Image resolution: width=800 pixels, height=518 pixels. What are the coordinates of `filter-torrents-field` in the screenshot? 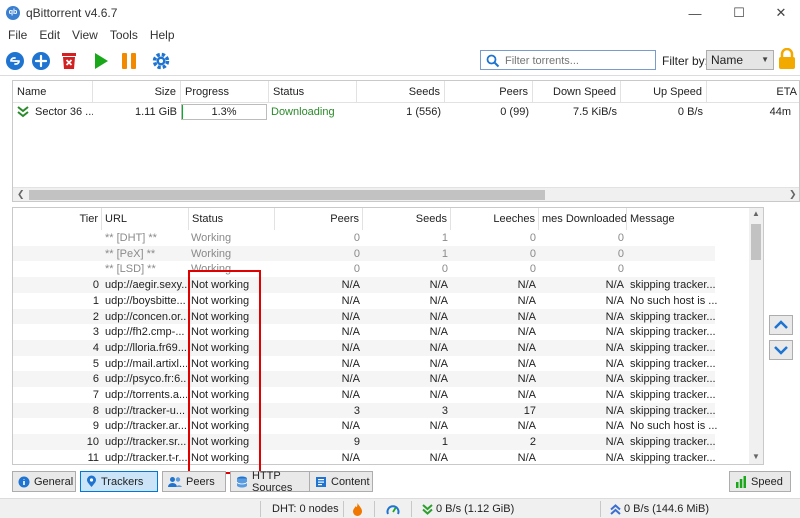 It's located at (568, 60).